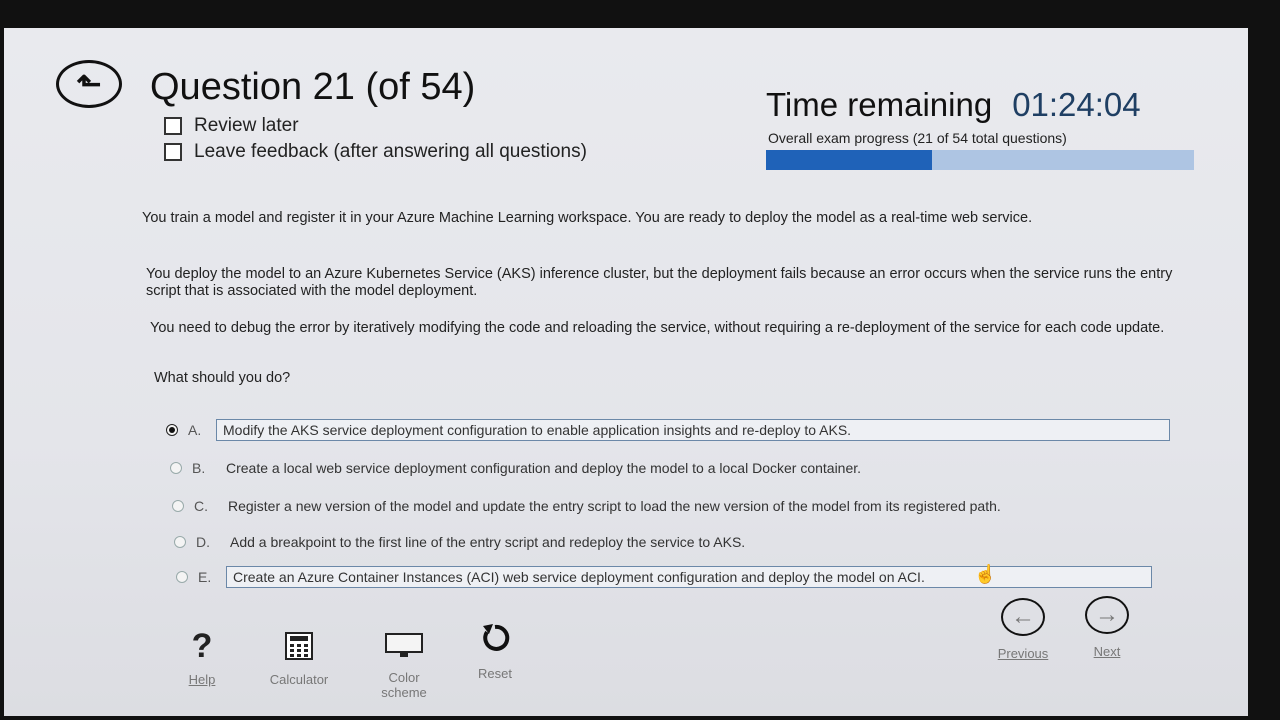  I want to click on option-letter: E., so click(205, 577).